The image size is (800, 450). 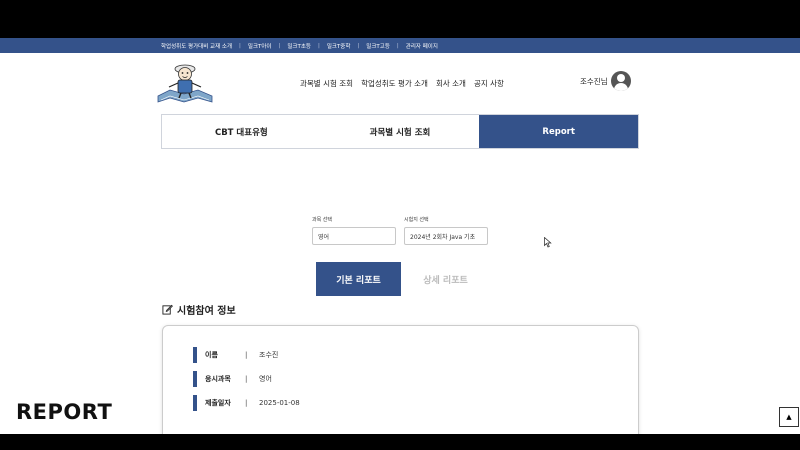 I want to click on info-row-subject: 응시과목 | 영어, so click(x=232, y=379).